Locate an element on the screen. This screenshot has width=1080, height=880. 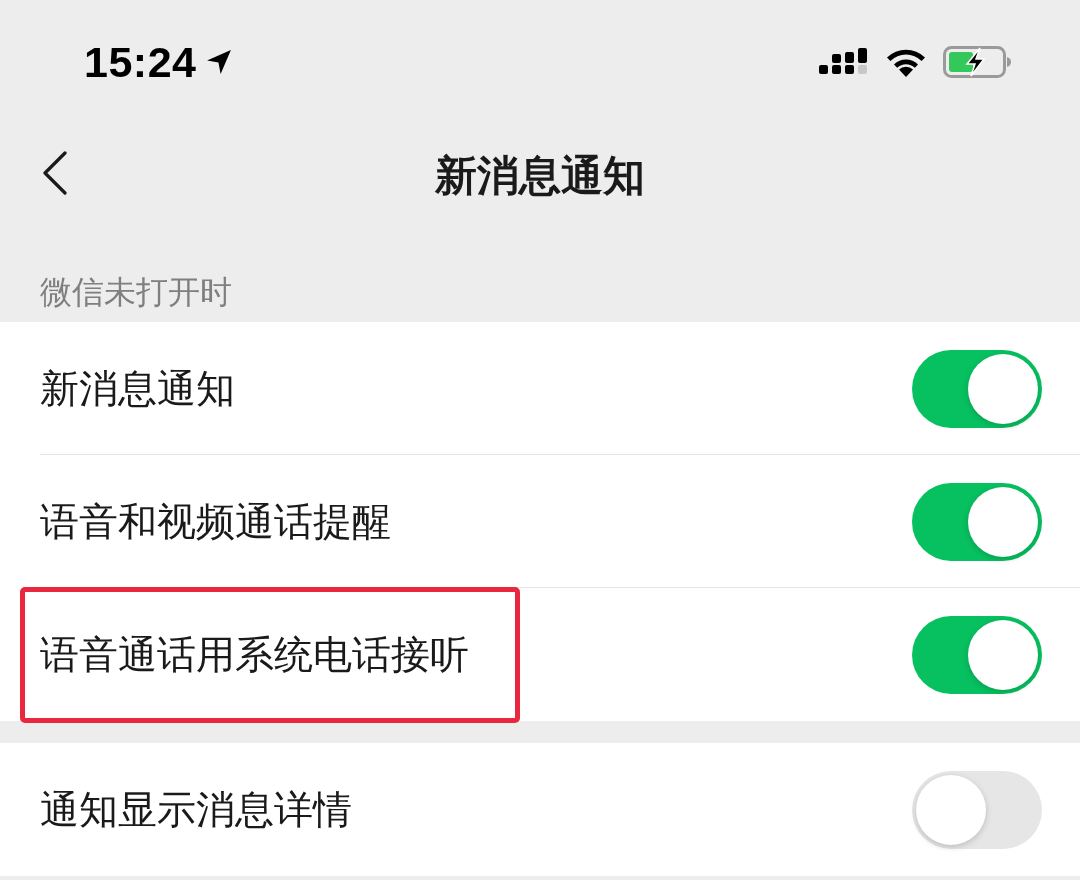
page-title: 新消息通知 is located at coordinates (540, 176).